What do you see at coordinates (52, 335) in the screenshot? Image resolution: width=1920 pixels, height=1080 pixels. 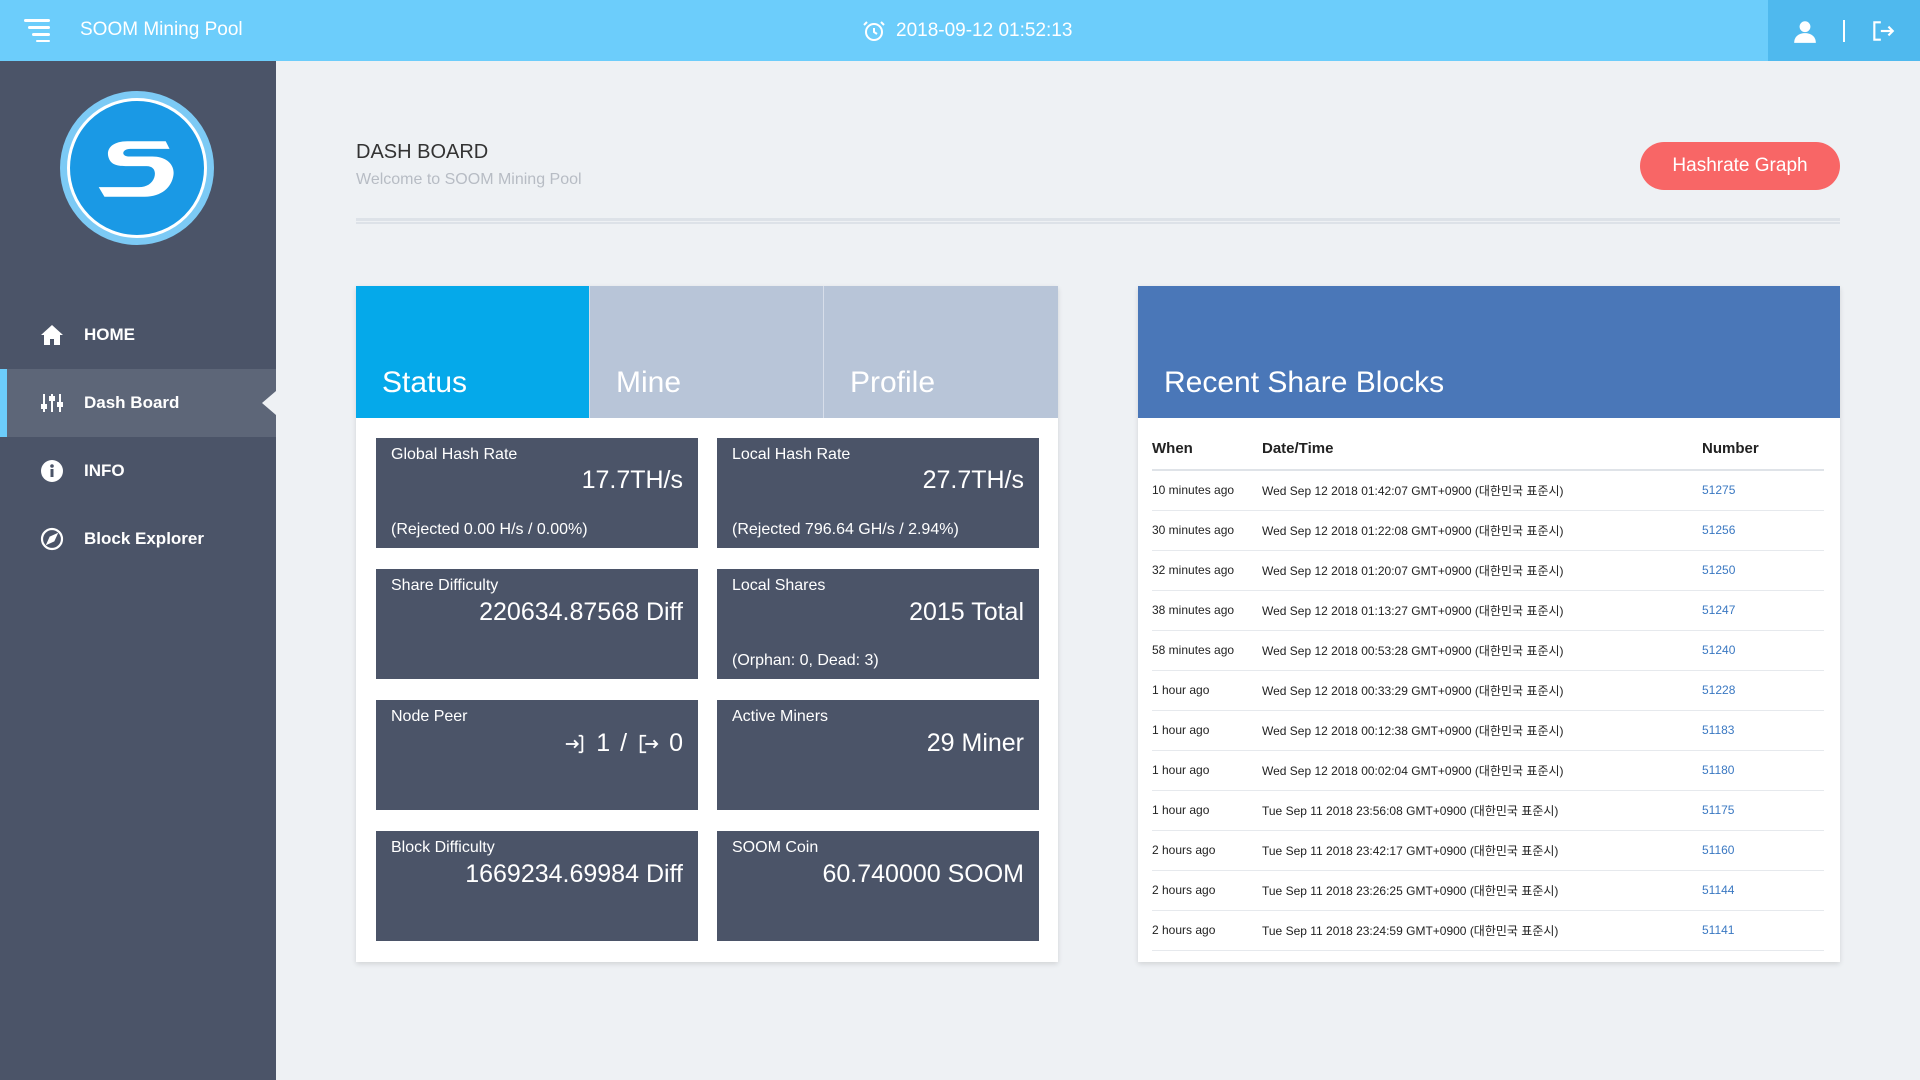 I see `home-icon` at bounding box center [52, 335].